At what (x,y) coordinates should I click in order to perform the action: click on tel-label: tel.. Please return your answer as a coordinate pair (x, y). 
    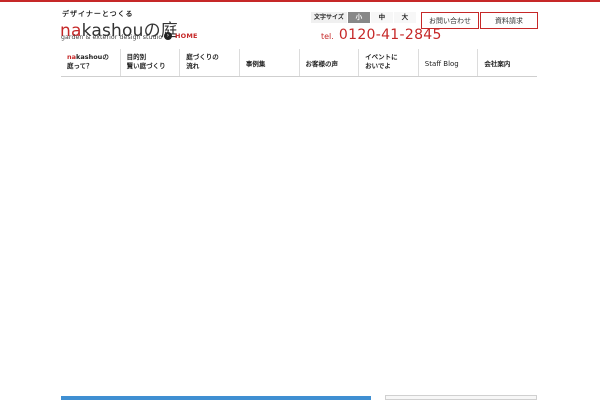
    Looking at the image, I should click on (327, 36).